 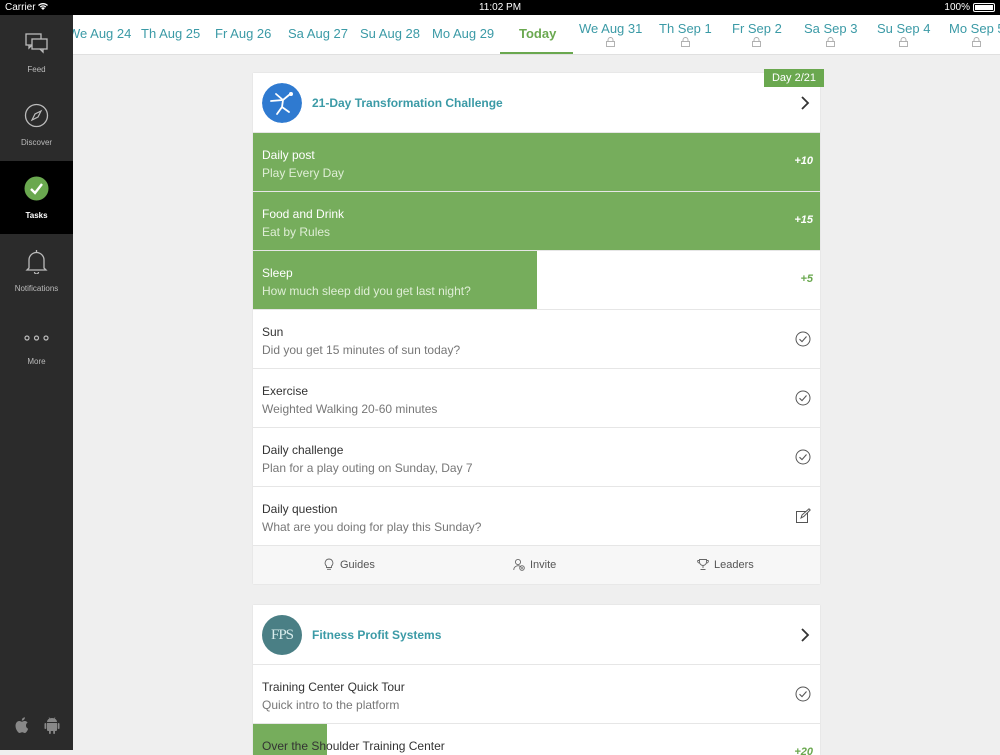 I want to click on date-label: Today, so click(x=538, y=33).